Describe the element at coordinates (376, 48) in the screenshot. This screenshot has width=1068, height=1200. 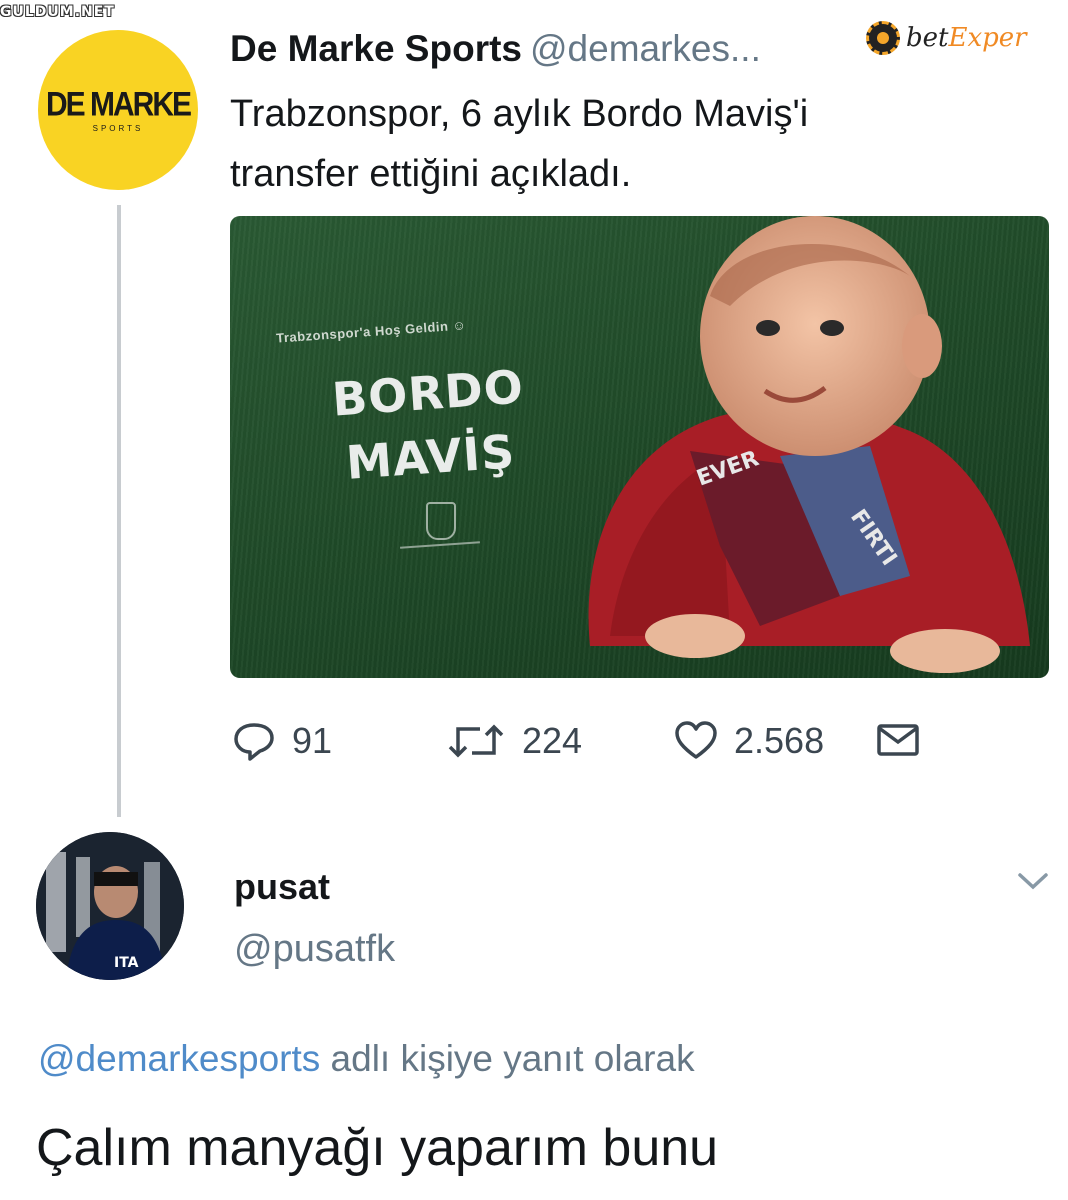
I see `tweet-display-name: De Marke Sports` at that location.